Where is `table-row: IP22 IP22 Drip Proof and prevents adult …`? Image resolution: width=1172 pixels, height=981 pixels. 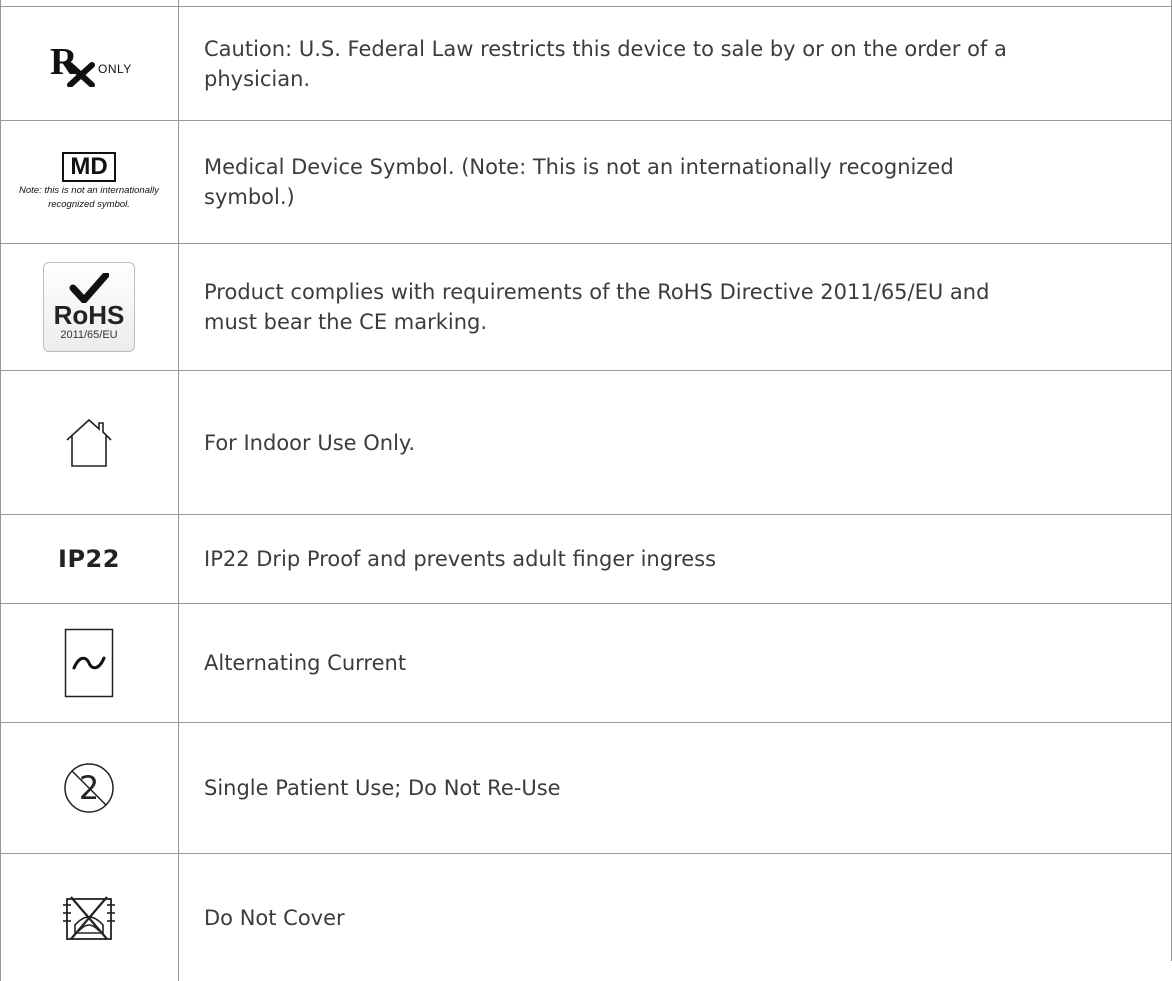 table-row: IP22 IP22 Drip Proof and prevents adult … is located at coordinates (586, 559).